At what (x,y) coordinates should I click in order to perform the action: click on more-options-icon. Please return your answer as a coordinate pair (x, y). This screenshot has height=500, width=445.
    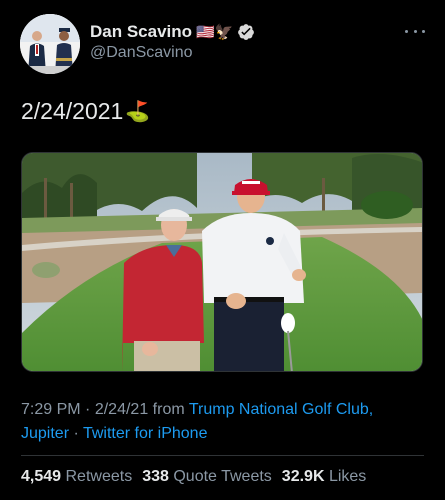
    Looking at the image, I should click on (415, 31).